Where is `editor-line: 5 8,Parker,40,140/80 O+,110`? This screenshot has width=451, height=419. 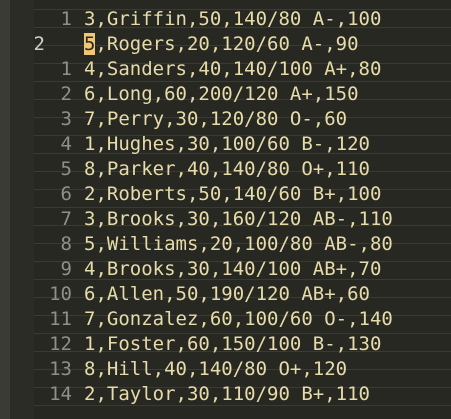 editor-line: 5 8,Parker,40,140/80 O+,110 is located at coordinates (225, 169).